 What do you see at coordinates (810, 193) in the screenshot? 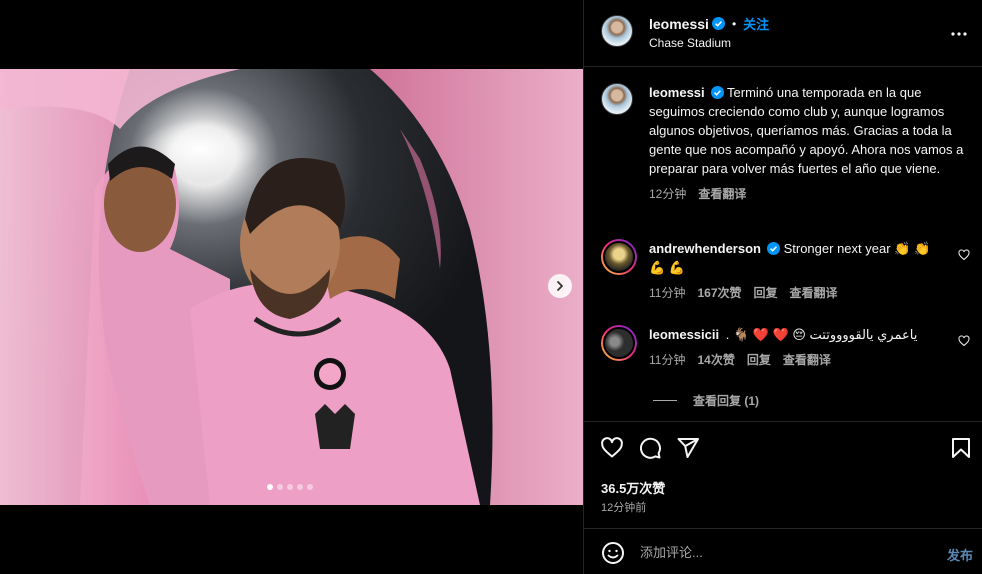
I see `caption-meta: 12分钟 查看翻译` at bounding box center [810, 193].